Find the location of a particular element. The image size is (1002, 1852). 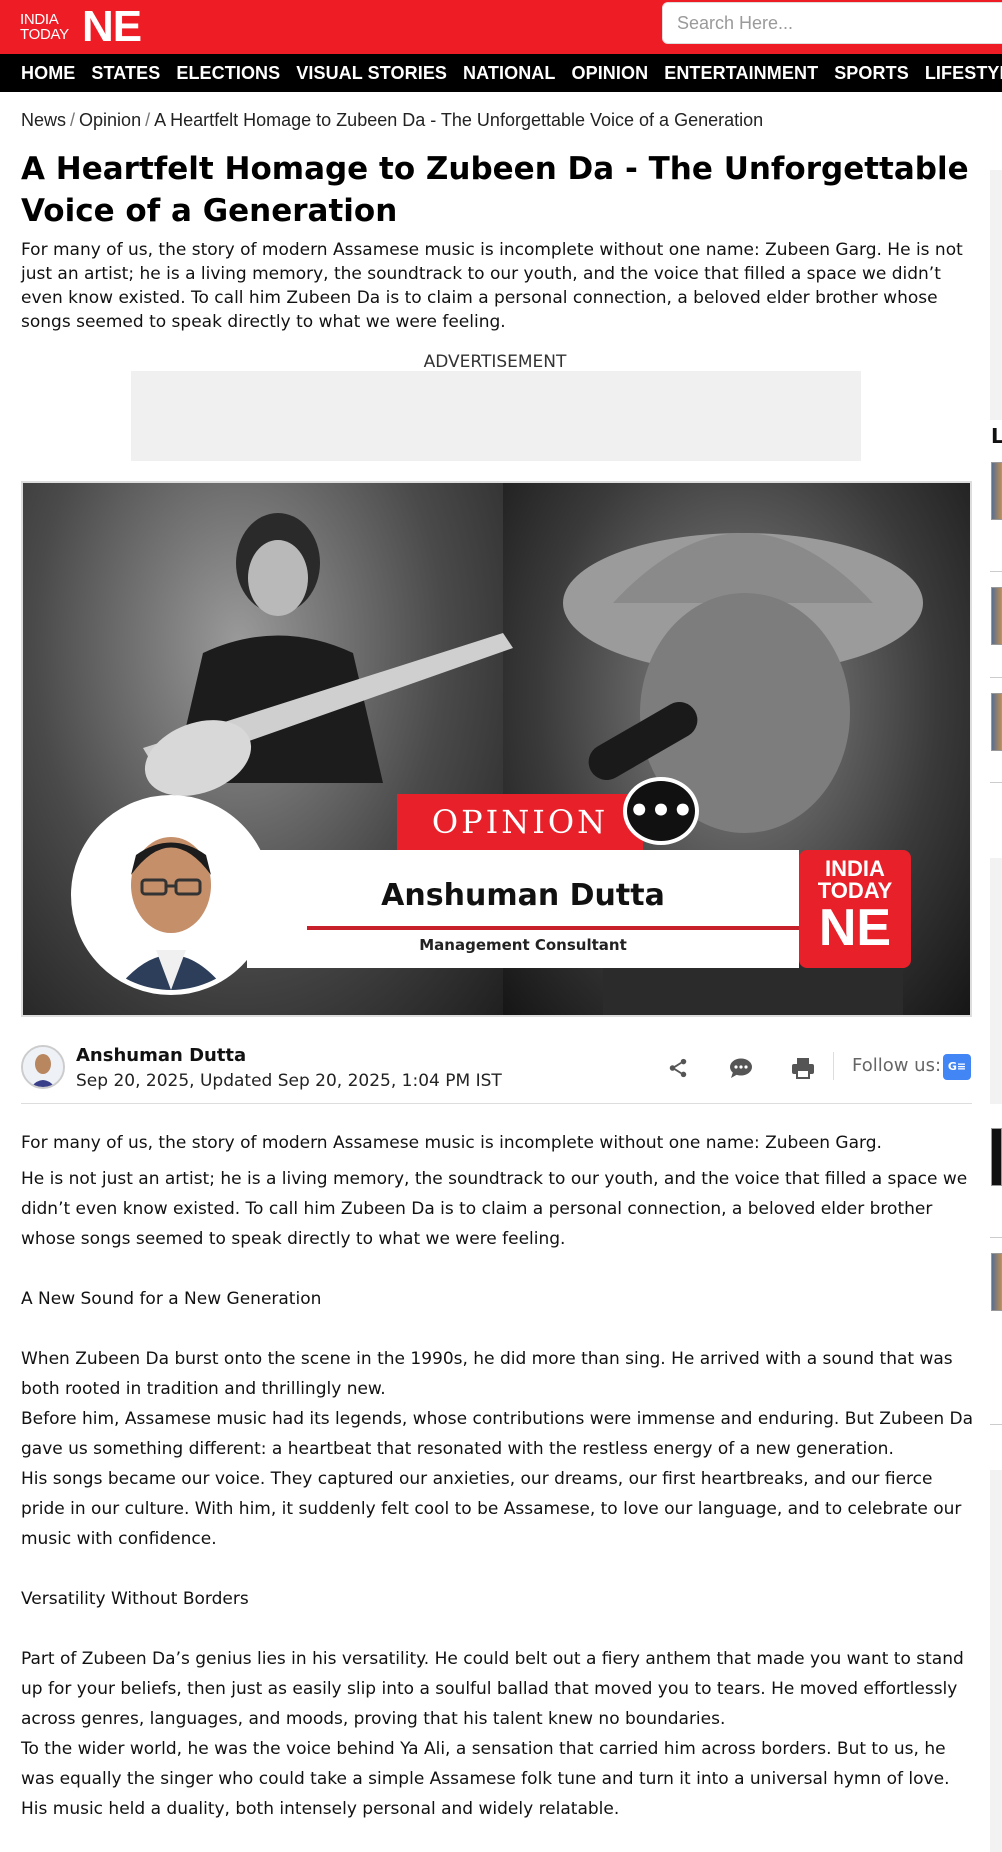

site-logo: INDIA TODAY NE is located at coordinates (81, 26).